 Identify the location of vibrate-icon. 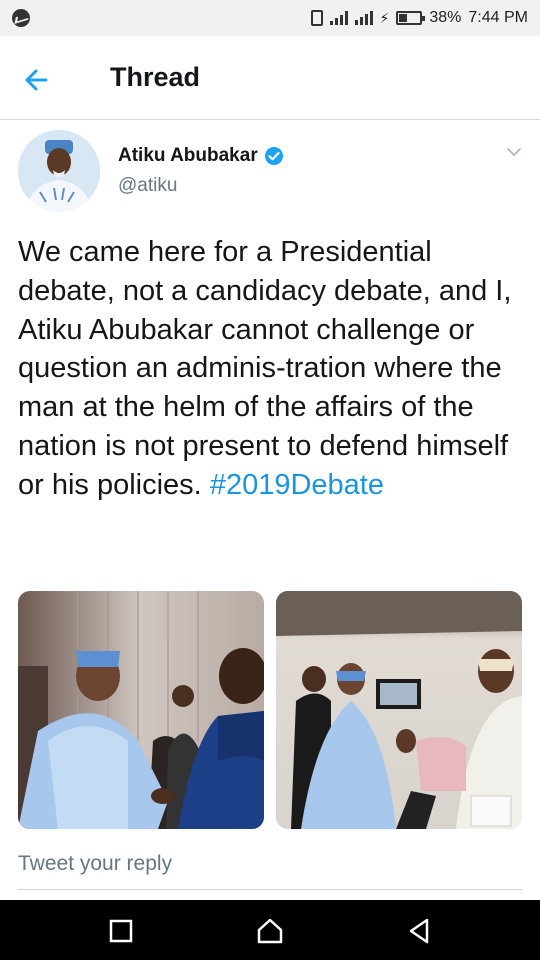
(316, 18).